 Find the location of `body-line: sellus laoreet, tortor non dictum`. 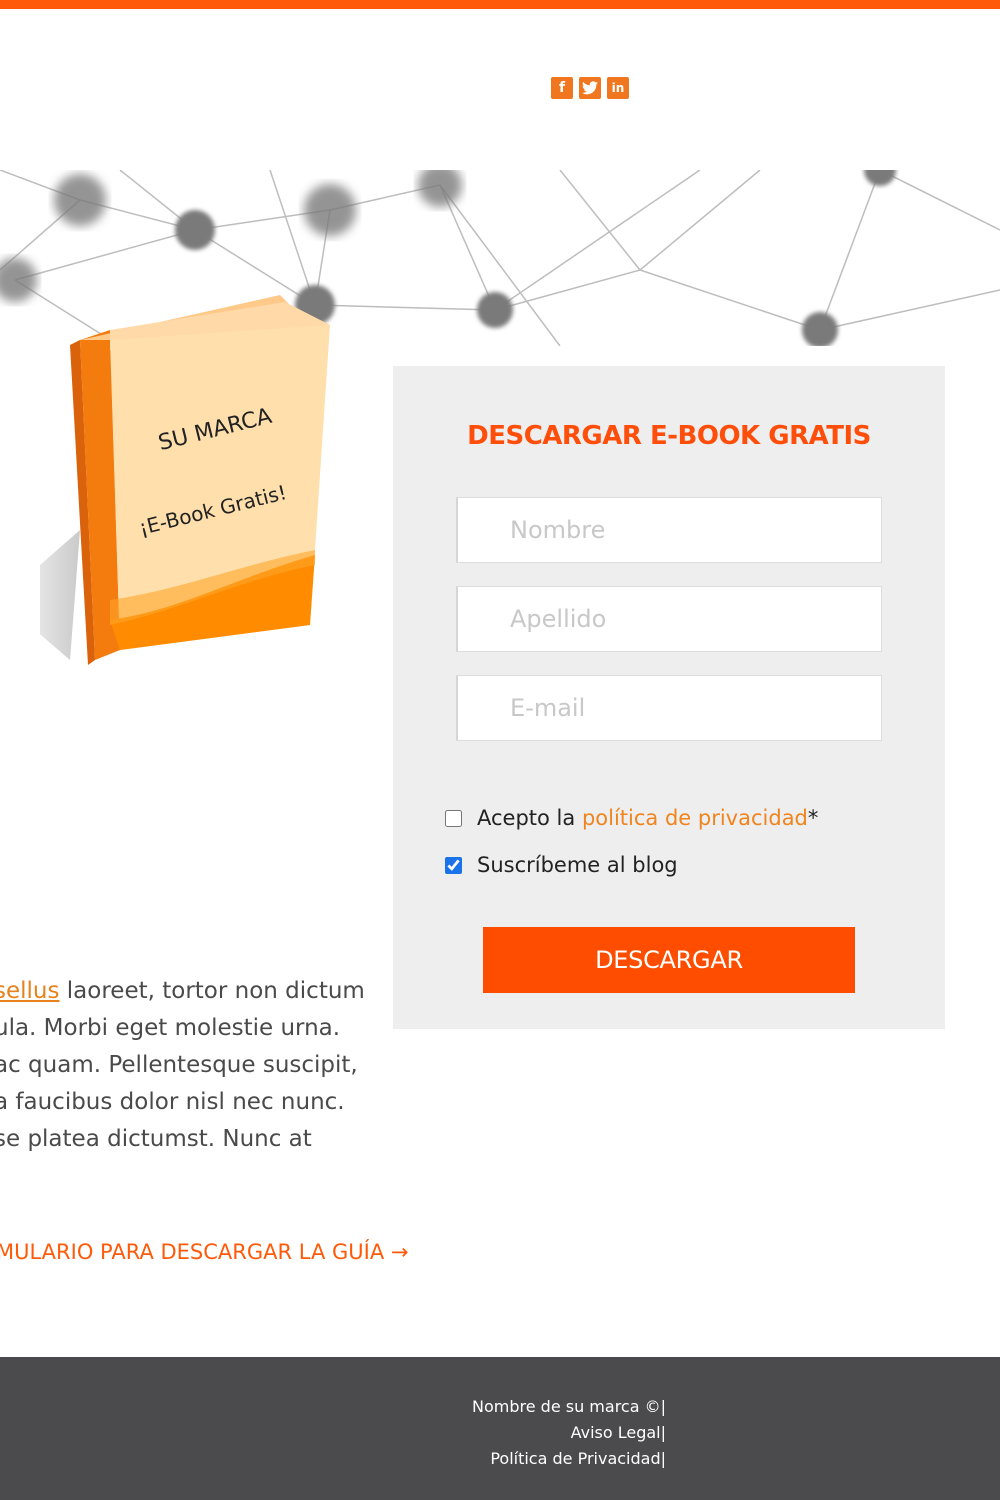

body-line: sellus laoreet, tortor non dictum is located at coordinates (192, 991).